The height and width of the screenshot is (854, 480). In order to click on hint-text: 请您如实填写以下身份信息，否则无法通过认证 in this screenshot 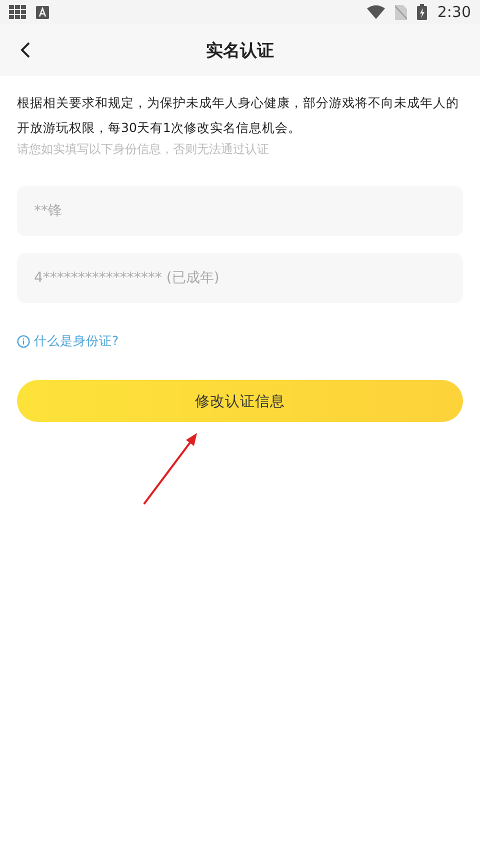, I will do `click(143, 149)`.